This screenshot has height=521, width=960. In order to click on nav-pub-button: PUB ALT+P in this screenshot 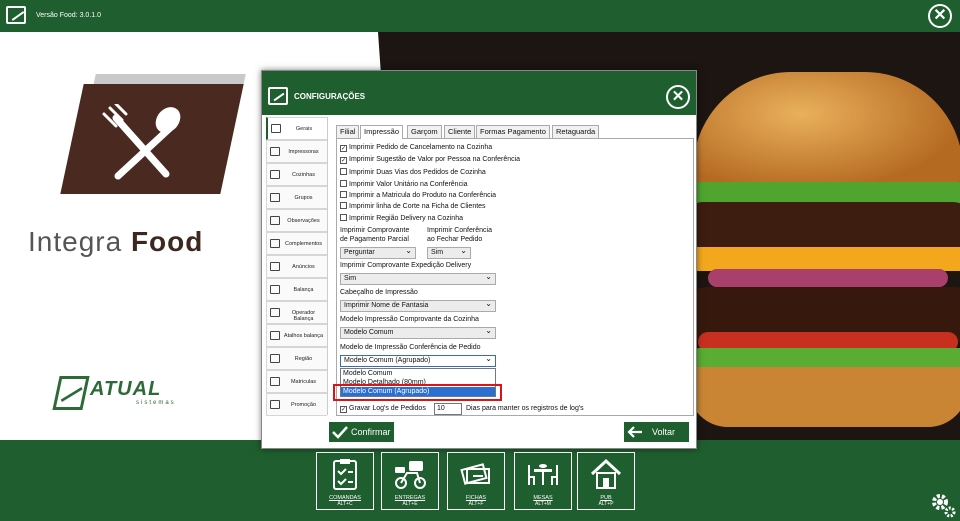, I will do `click(606, 481)`.